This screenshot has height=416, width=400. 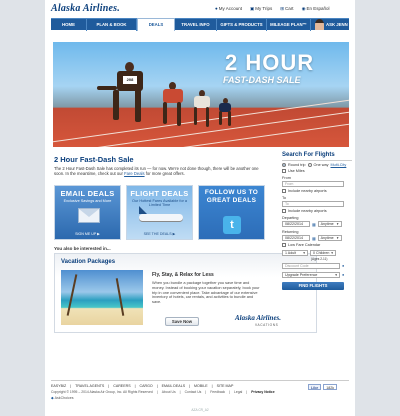 I want to click on airplane-icon, so click(x=161, y=213).